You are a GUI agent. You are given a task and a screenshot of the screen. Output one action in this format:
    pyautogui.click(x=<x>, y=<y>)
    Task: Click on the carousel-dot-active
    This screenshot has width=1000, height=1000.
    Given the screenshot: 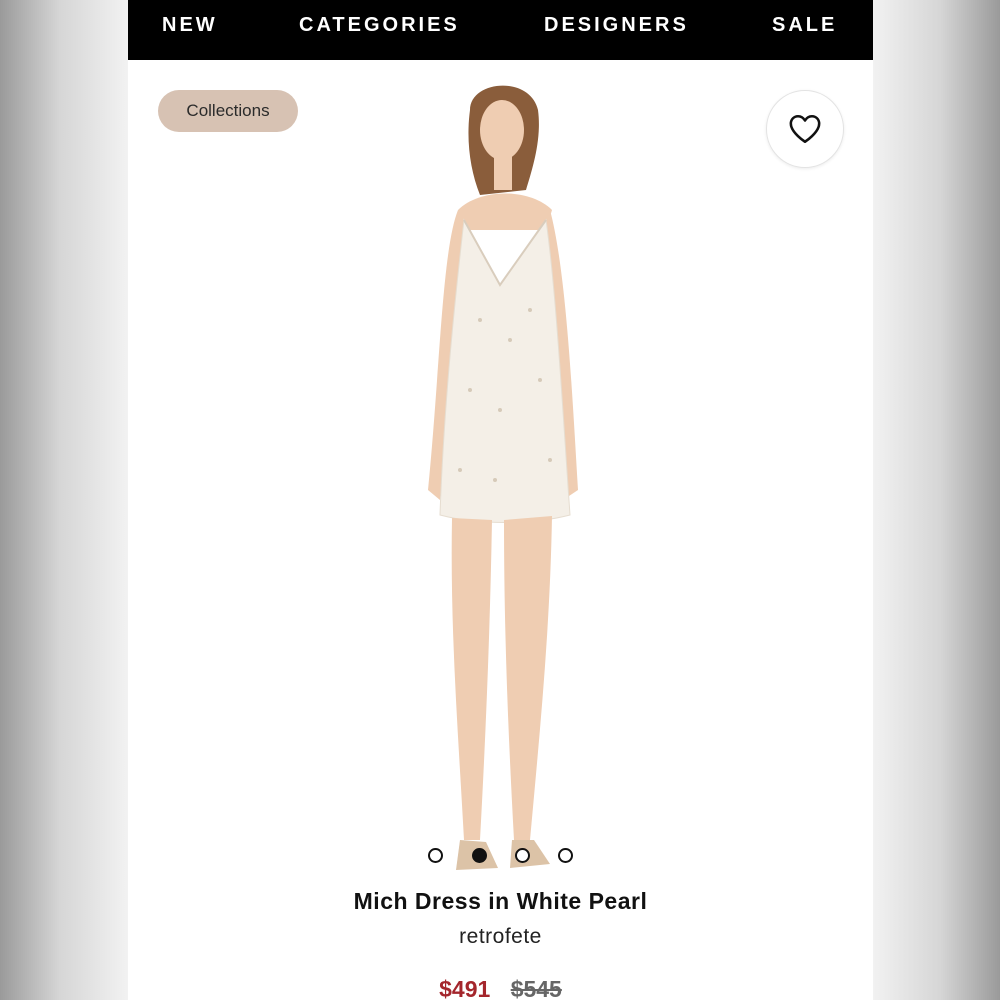 What is the action you would take?
    pyautogui.click(x=479, y=855)
    